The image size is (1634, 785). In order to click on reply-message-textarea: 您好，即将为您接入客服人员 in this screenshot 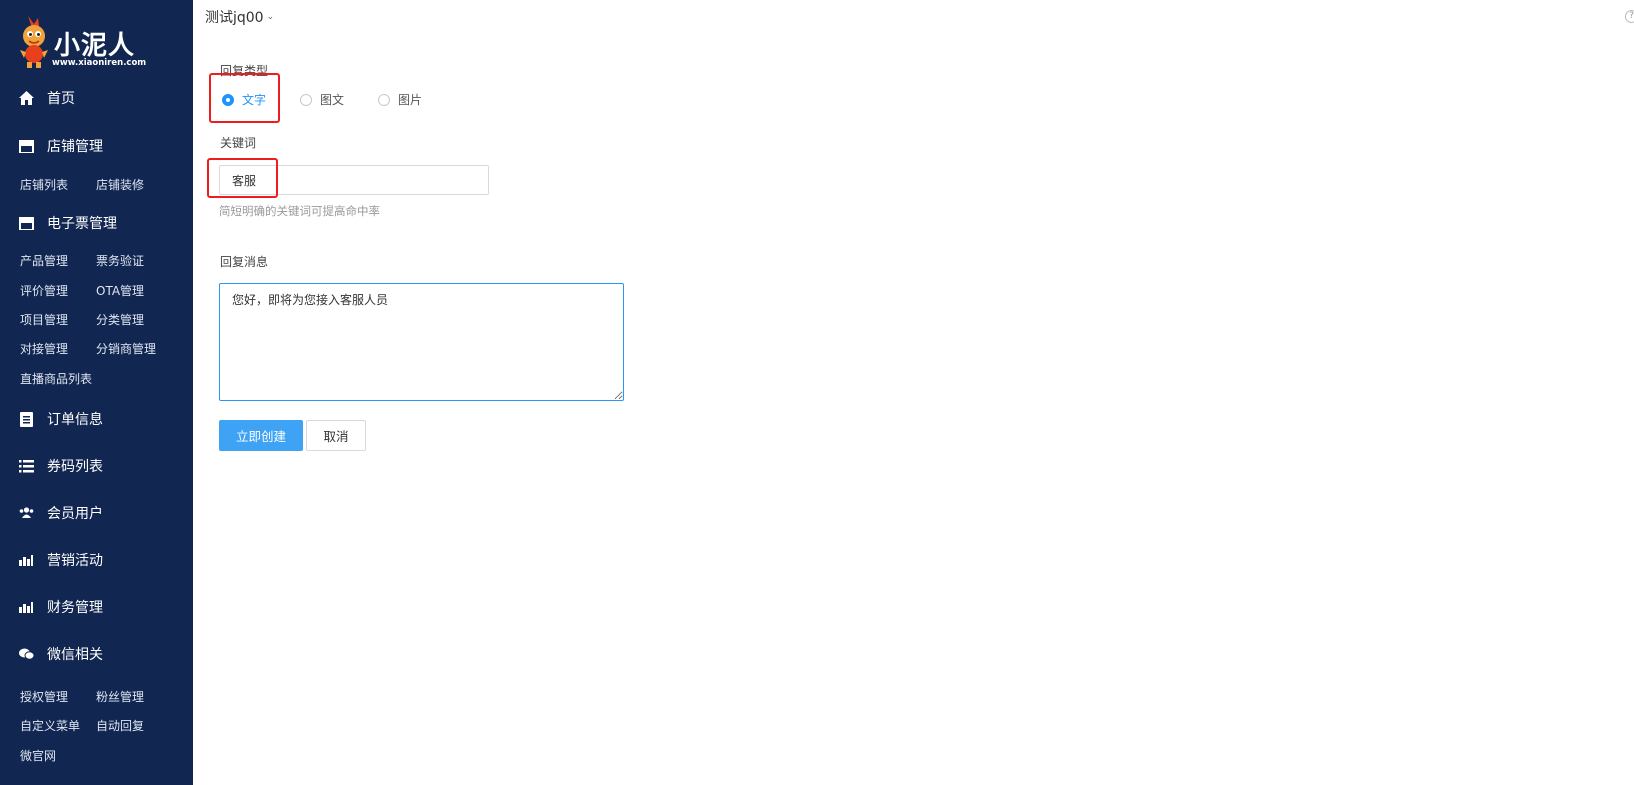, I will do `click(421, 342)`.